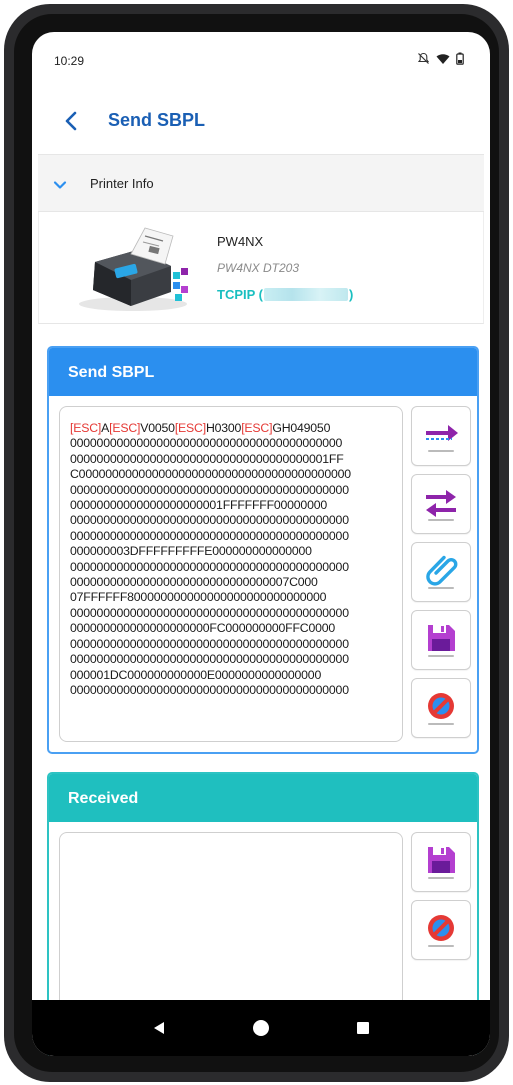 The height and width of the screenshot is (1085, 513). What do you see at coordinates (261, 121) in the screenshot?
I see `app-header: Send SBPL` at bounding box center [261, 121].